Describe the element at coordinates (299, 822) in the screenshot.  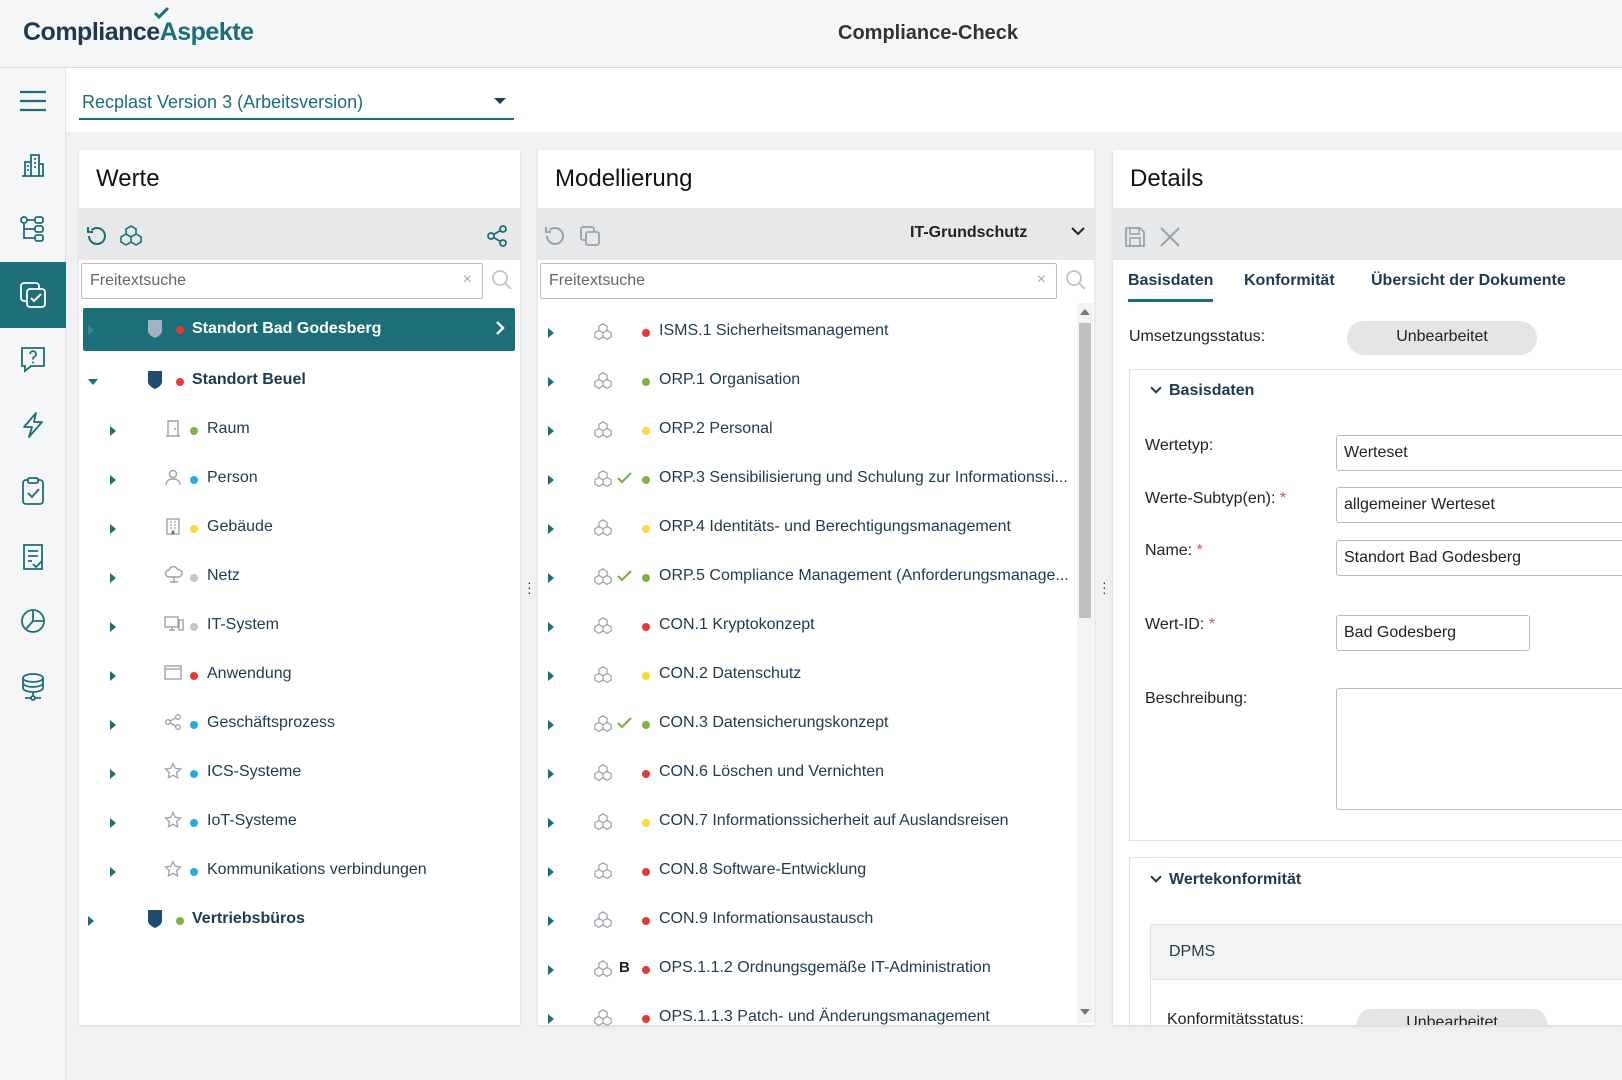
I see `werte-tree-item: IoT-Systeme` at that location.